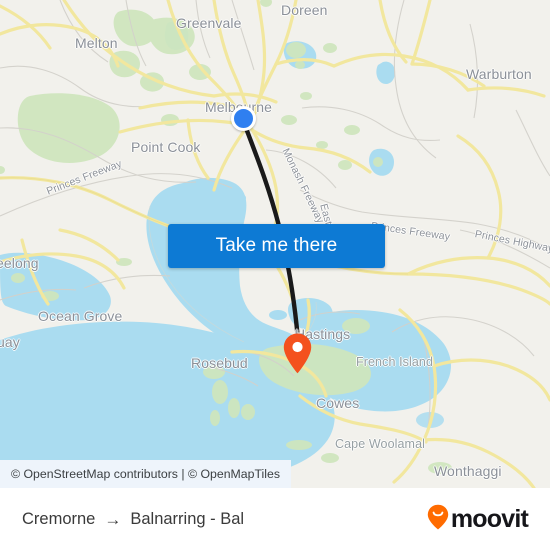  I want to click on trip-summary: Cremorne → Balnarring - Bal, so click(133, 519).